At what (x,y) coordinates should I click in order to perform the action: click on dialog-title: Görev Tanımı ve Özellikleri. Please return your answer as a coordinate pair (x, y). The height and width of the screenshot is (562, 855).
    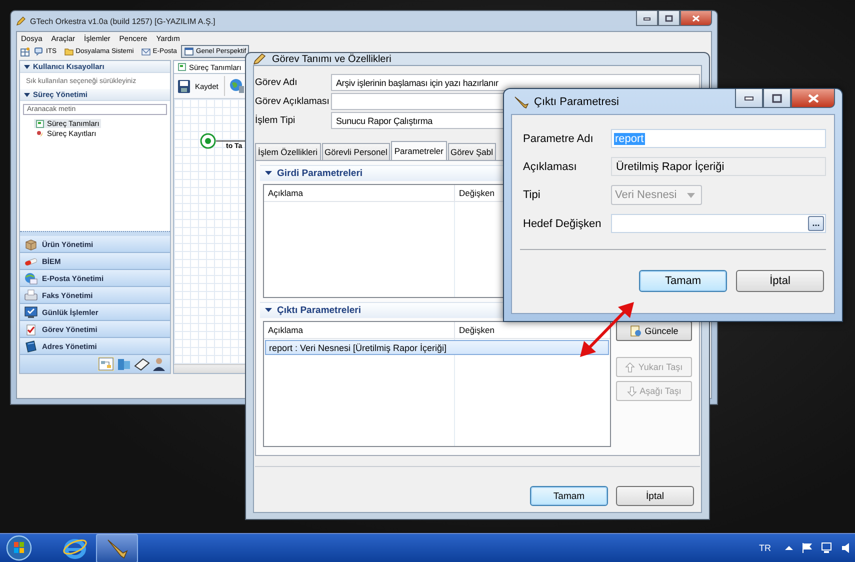
    Looking at the image, I should click on (332, 59).